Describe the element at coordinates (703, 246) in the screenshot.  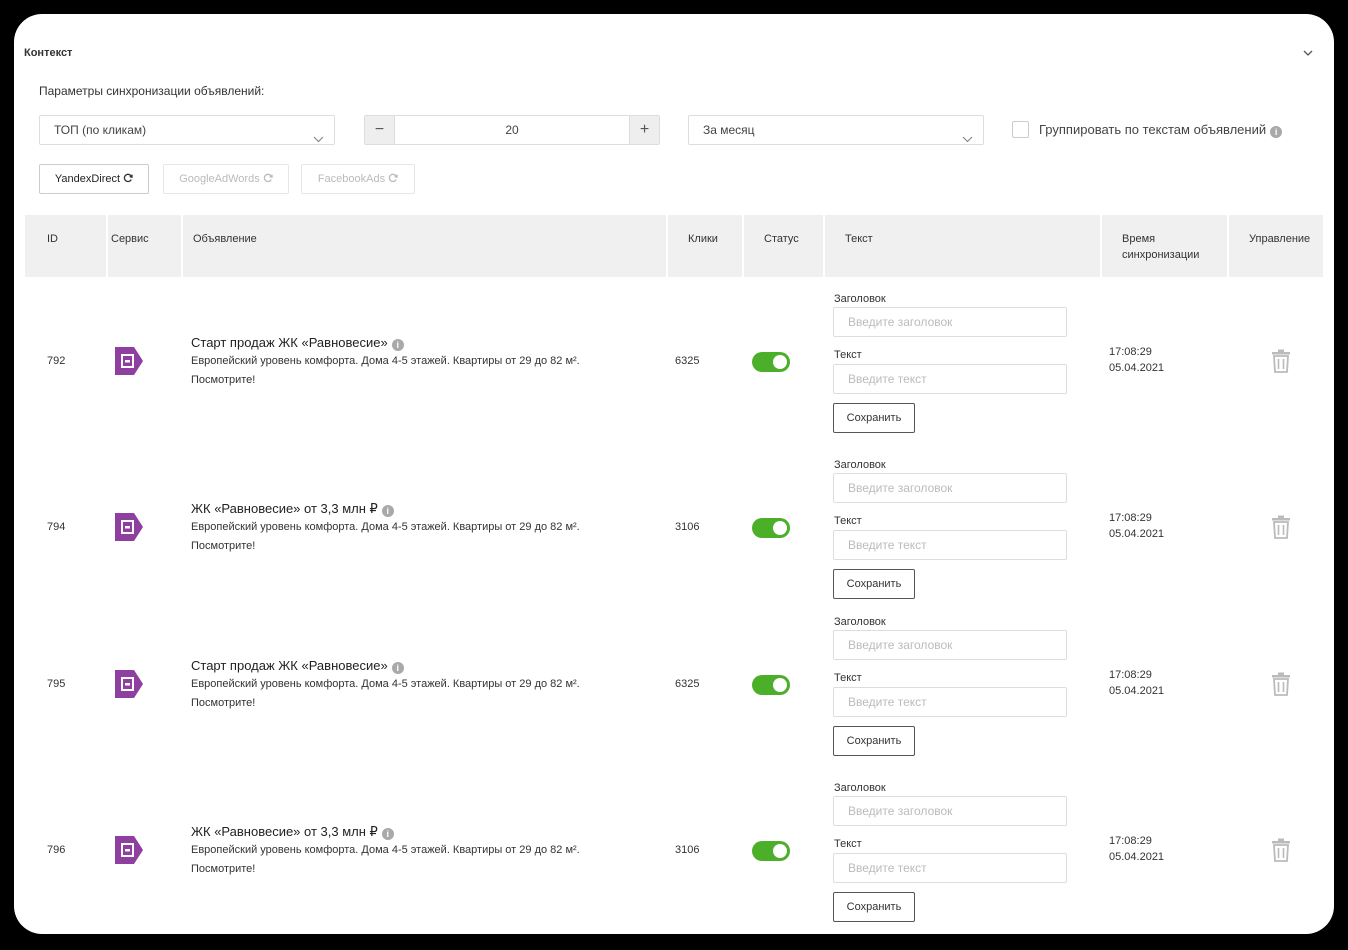
I see `col-clicks: Клики` at that location.